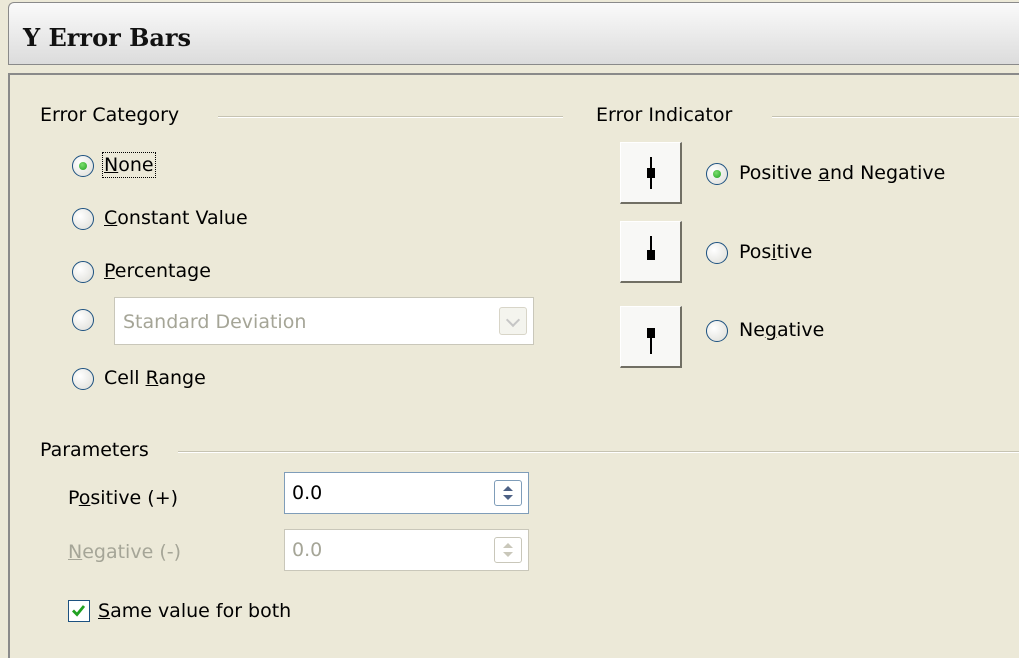 The height and width of the screenshot is (658, 1019). I want to click on radio-constant-value: Constant Value, so click(182, 219).